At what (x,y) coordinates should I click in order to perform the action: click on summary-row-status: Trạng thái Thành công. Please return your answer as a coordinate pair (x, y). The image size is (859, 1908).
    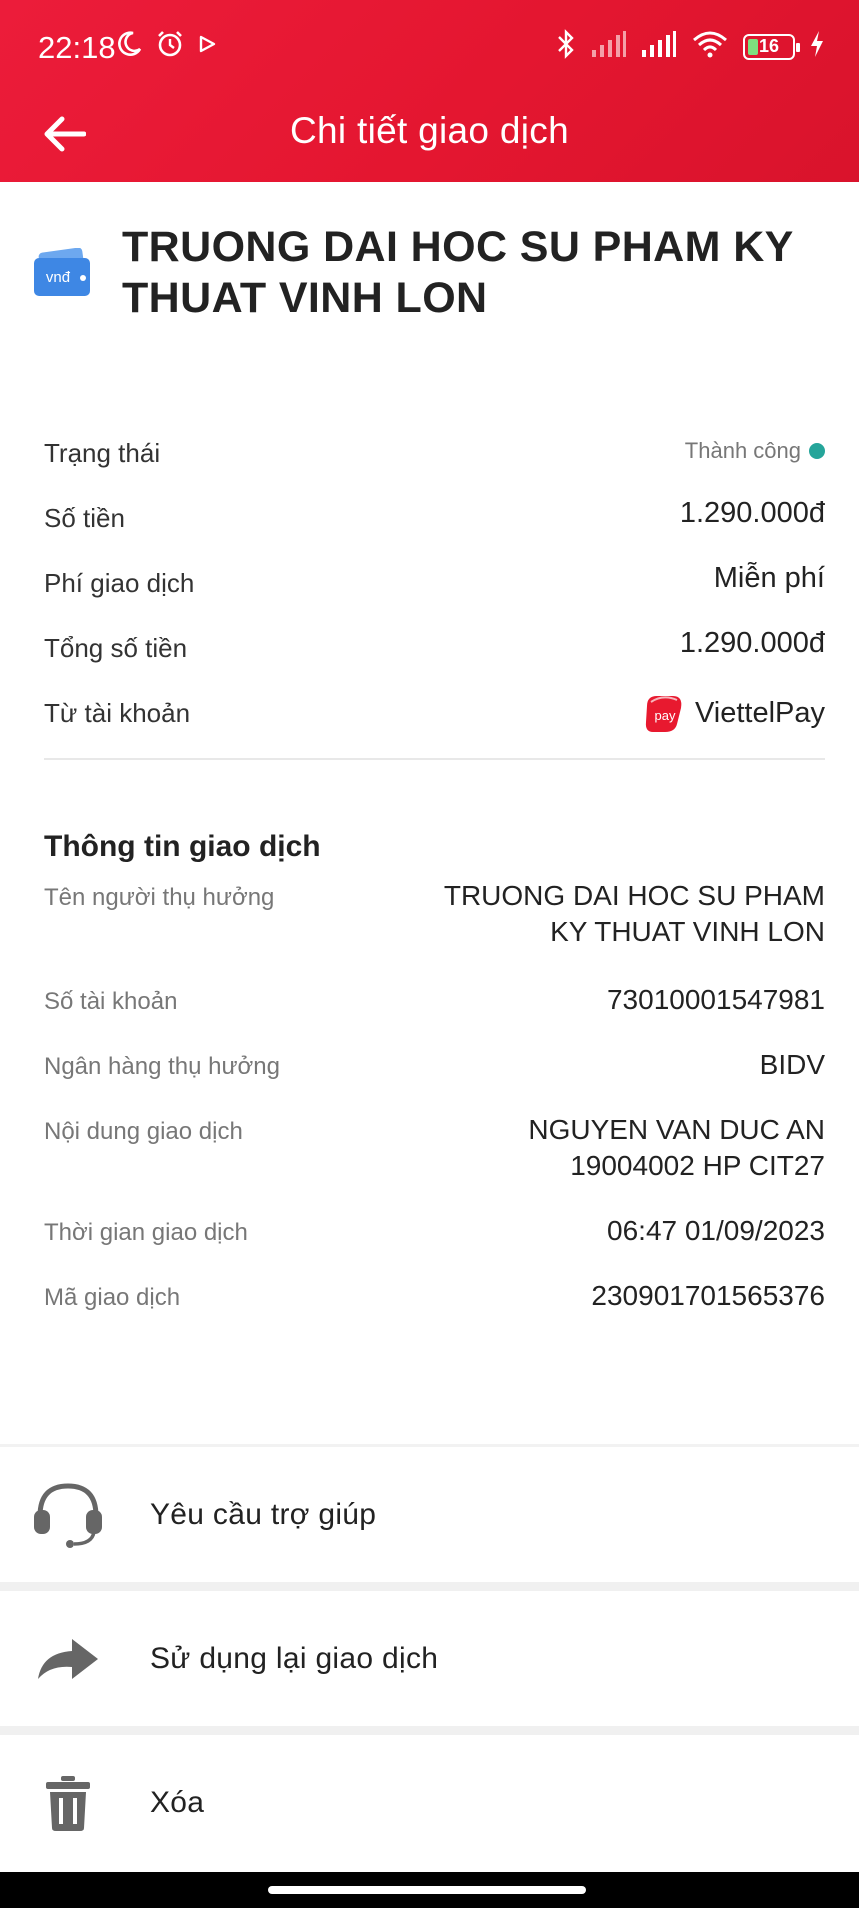
    Looking at the image, I should click on (434, 460).